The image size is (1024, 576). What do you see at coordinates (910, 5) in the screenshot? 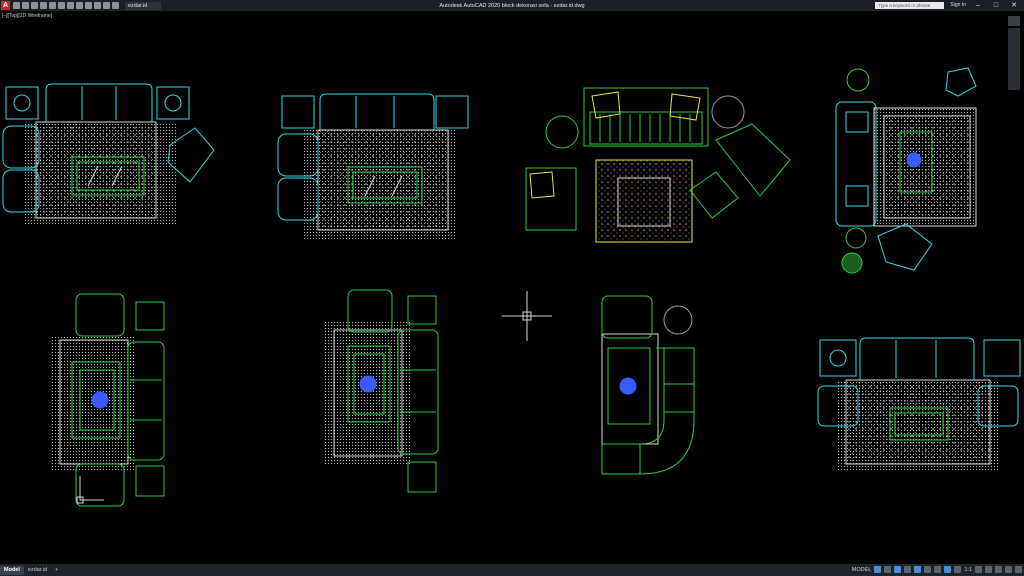
I see `search-input: Type a keyword or phrase` at bounding box center [910, 5].